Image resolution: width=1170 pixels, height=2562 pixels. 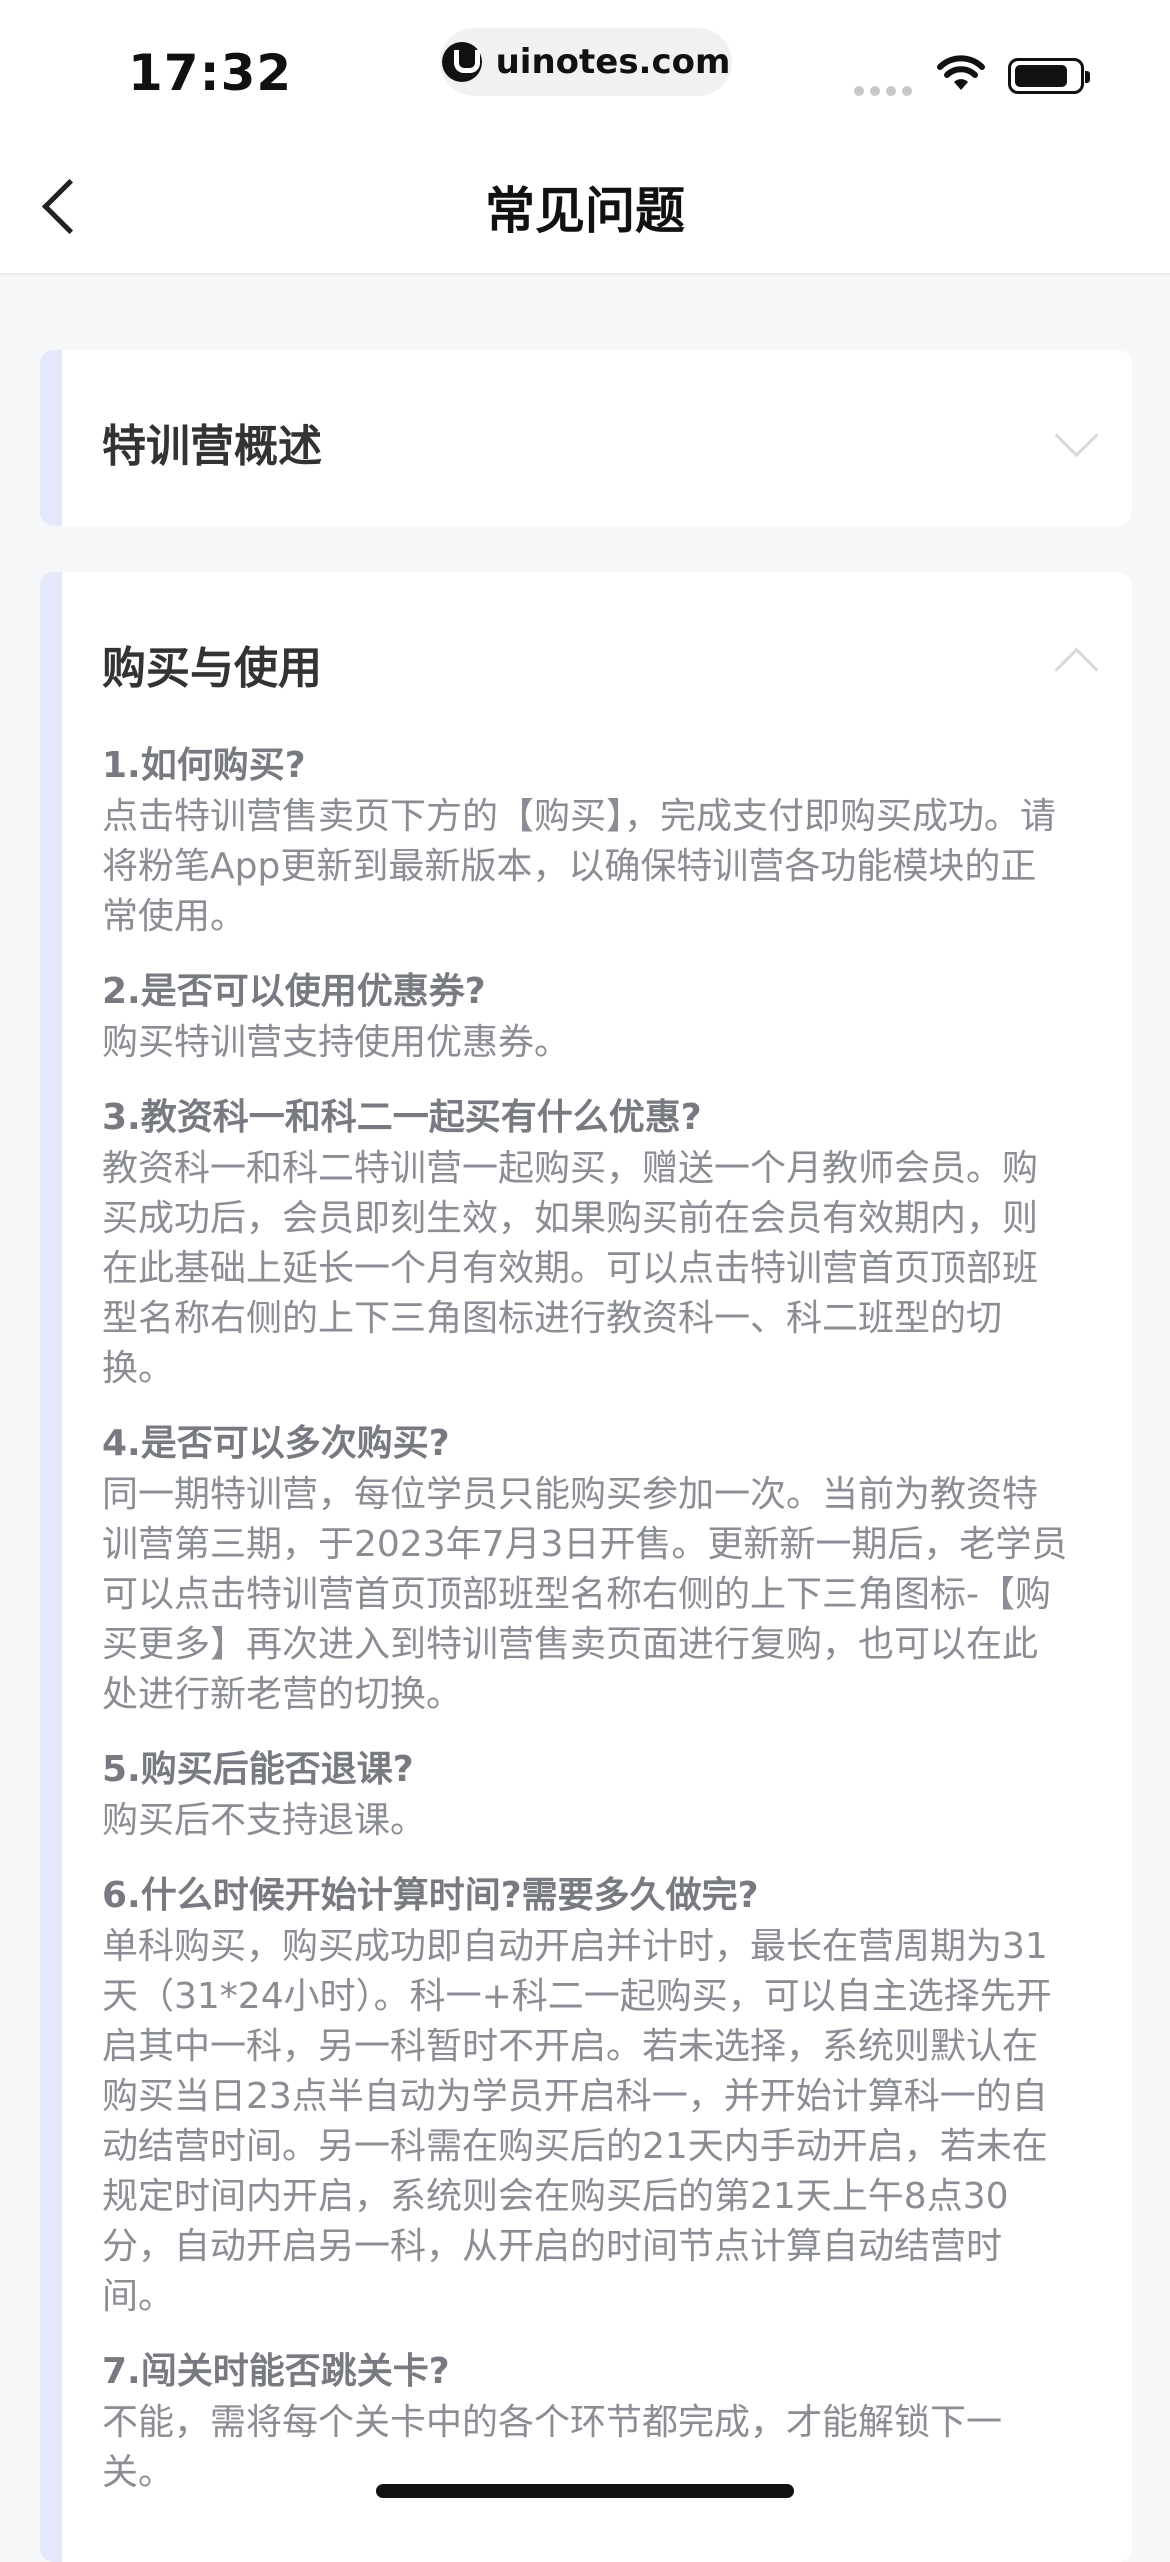 What do you see at coordinates (961, 72) in the screenshot?
I see `wifi-icon` at bounding box center [961, 72].